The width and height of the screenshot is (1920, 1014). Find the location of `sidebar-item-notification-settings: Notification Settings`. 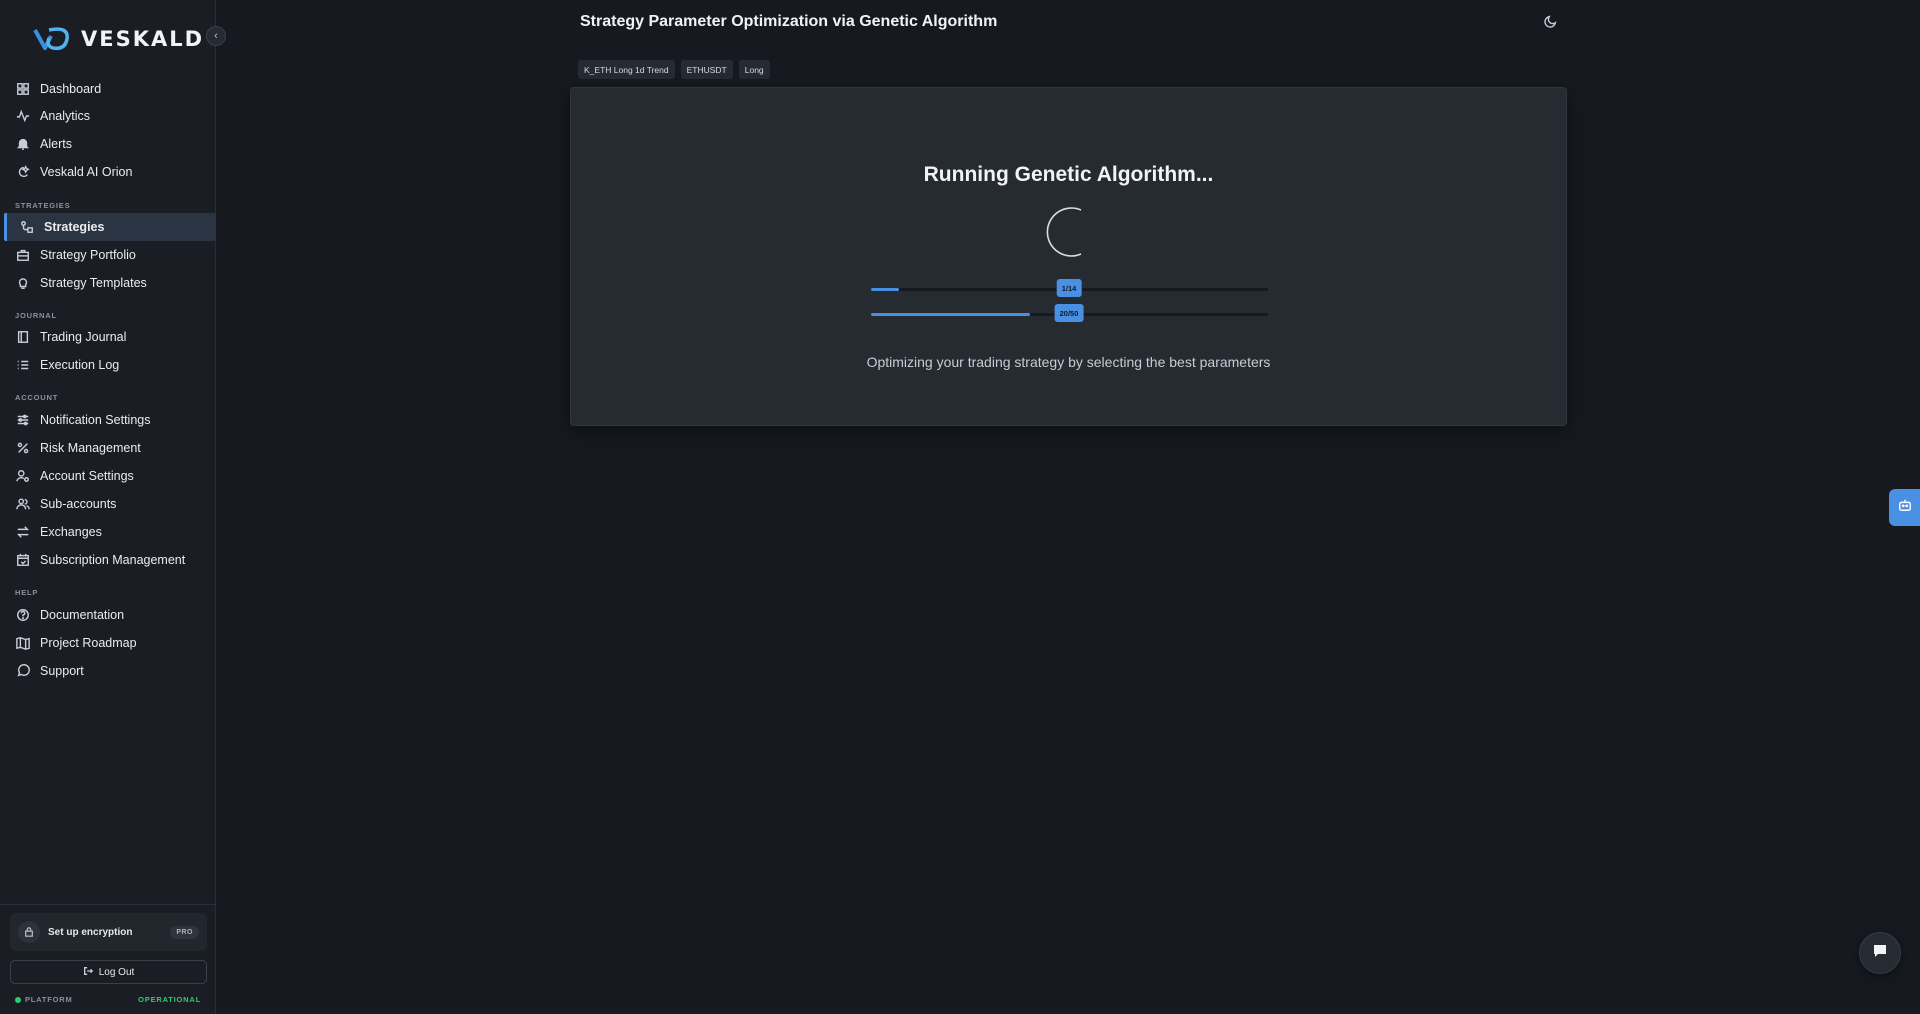

sidebar-item-notification-settings: Notification Settings is located at coordinates (110, 420).